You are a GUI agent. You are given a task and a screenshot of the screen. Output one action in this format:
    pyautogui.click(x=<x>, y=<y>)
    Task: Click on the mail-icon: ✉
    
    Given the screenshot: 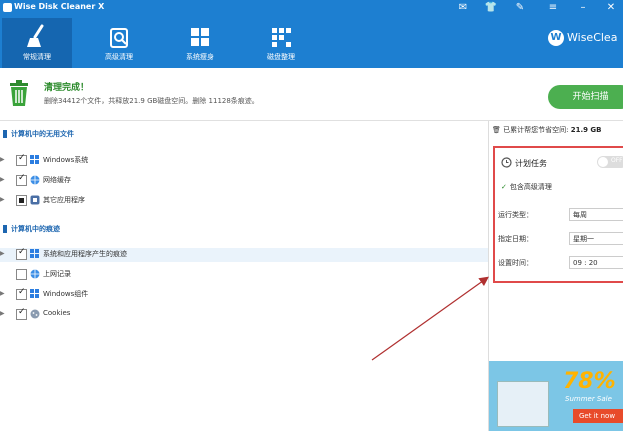 What is the action you would take?
    pyautogui.click(x=463, y=8)
    